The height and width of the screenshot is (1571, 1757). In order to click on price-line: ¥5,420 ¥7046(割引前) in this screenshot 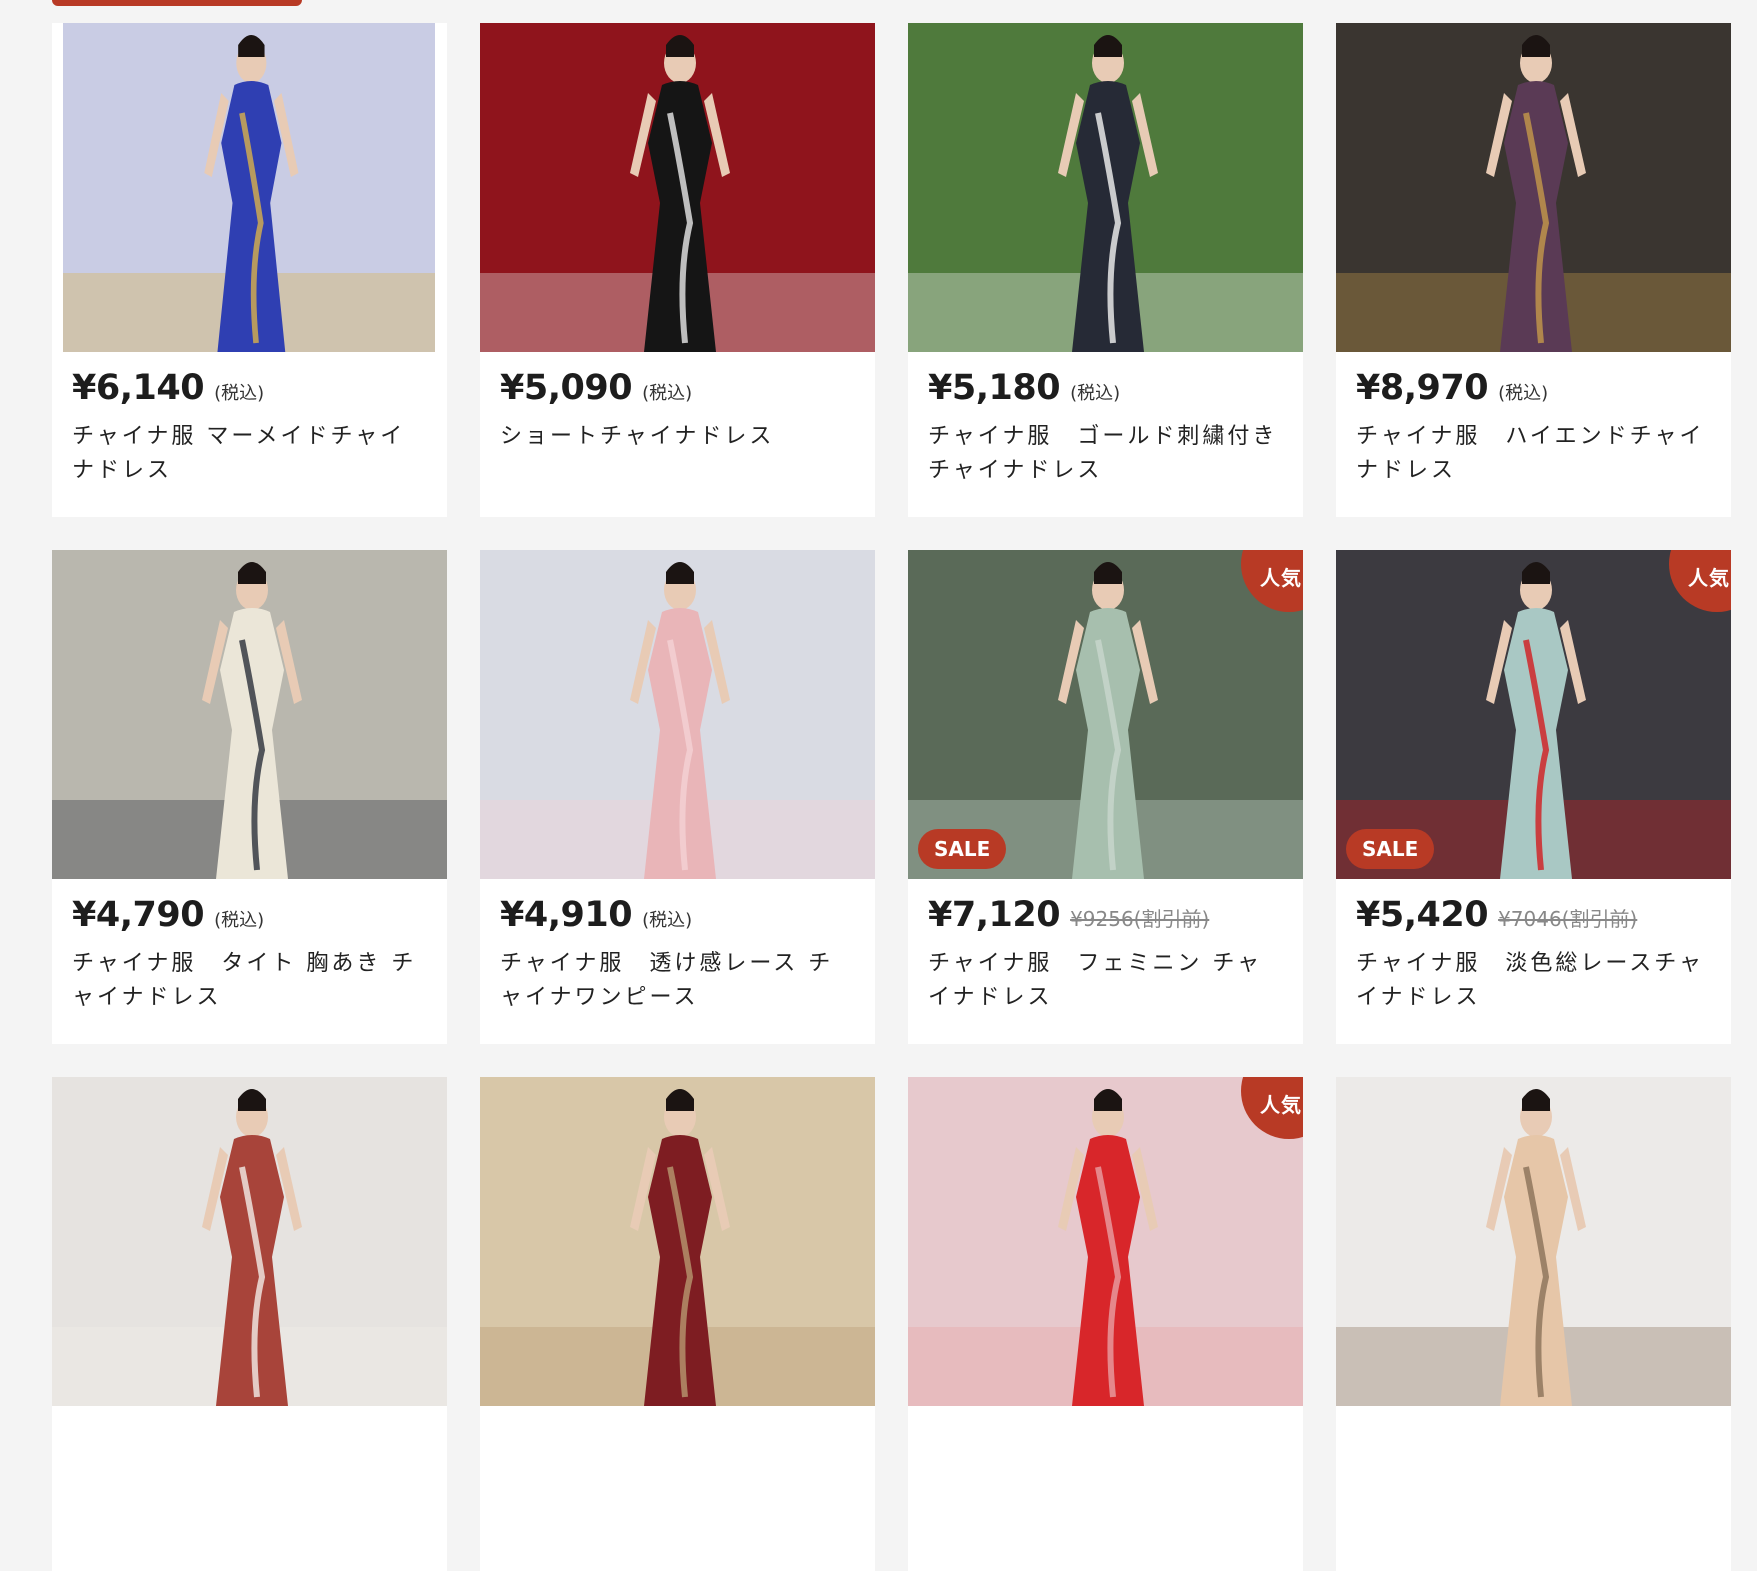, I will do `click(1533, 915)`.